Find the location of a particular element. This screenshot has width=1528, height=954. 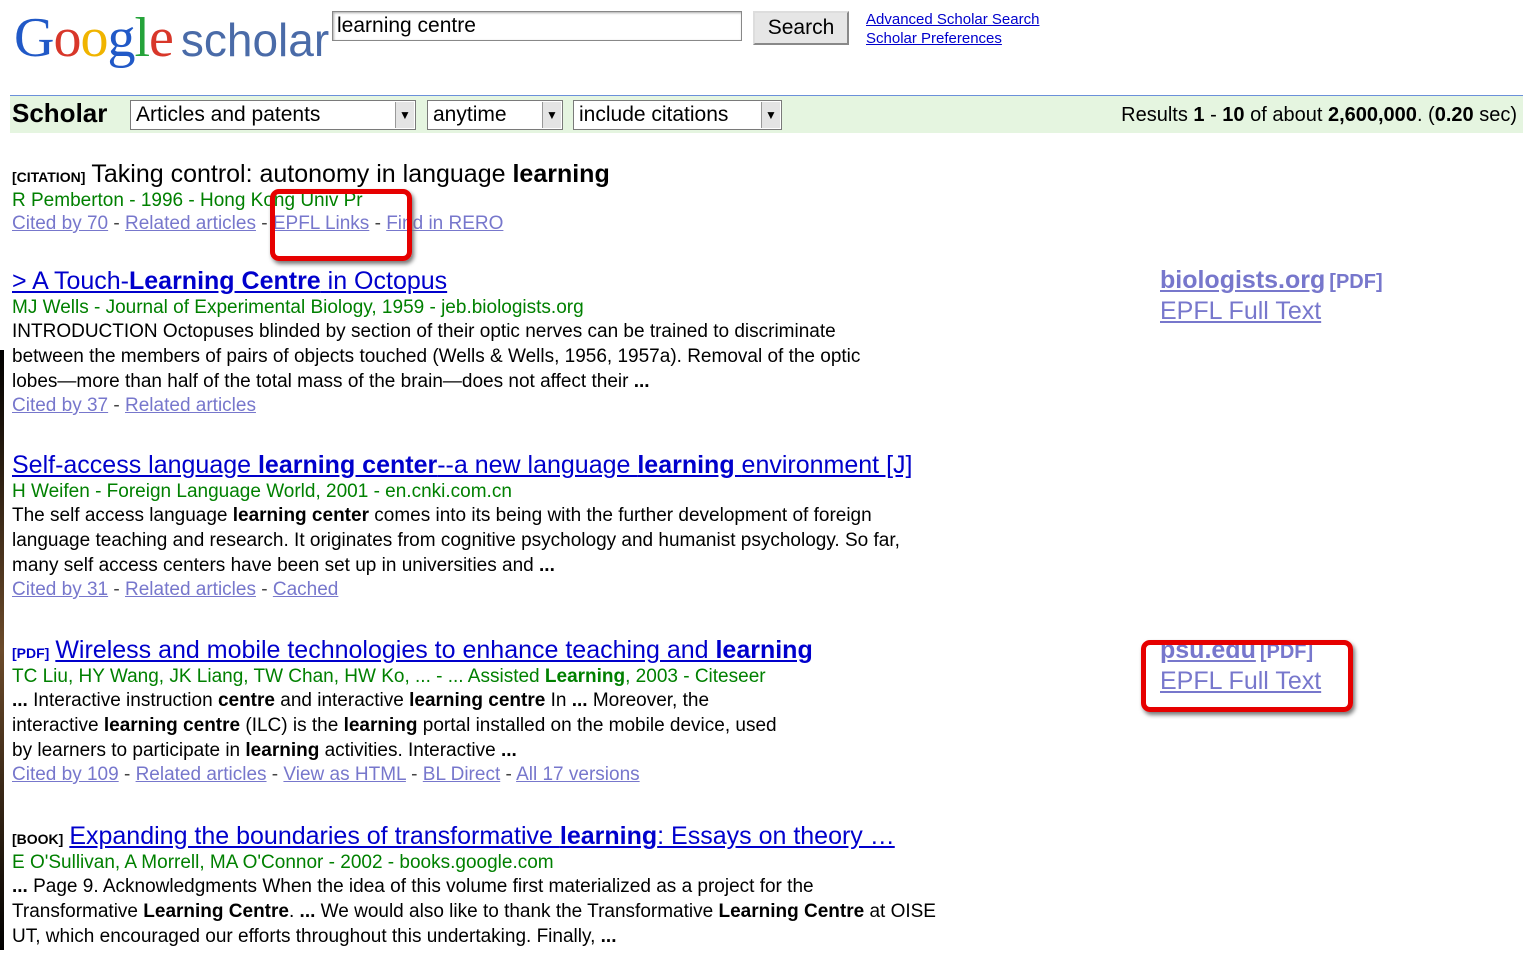

select-value: Articles and patents is located at coordinates (228, 114).